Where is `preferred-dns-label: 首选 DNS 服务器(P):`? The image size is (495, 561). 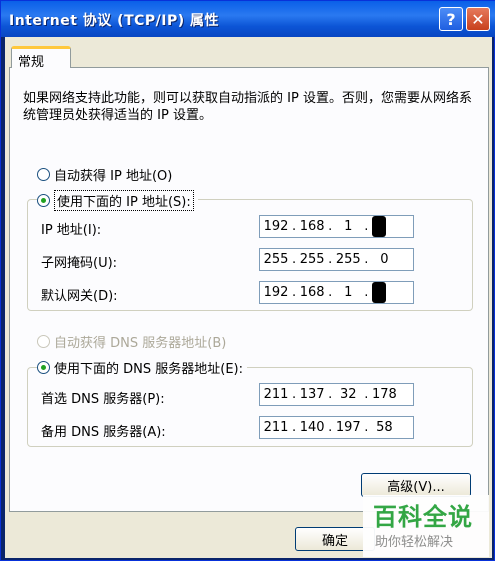
preferred-dns-label: 首选 DNS 服务器(P): is located at coordinates (103, 399).